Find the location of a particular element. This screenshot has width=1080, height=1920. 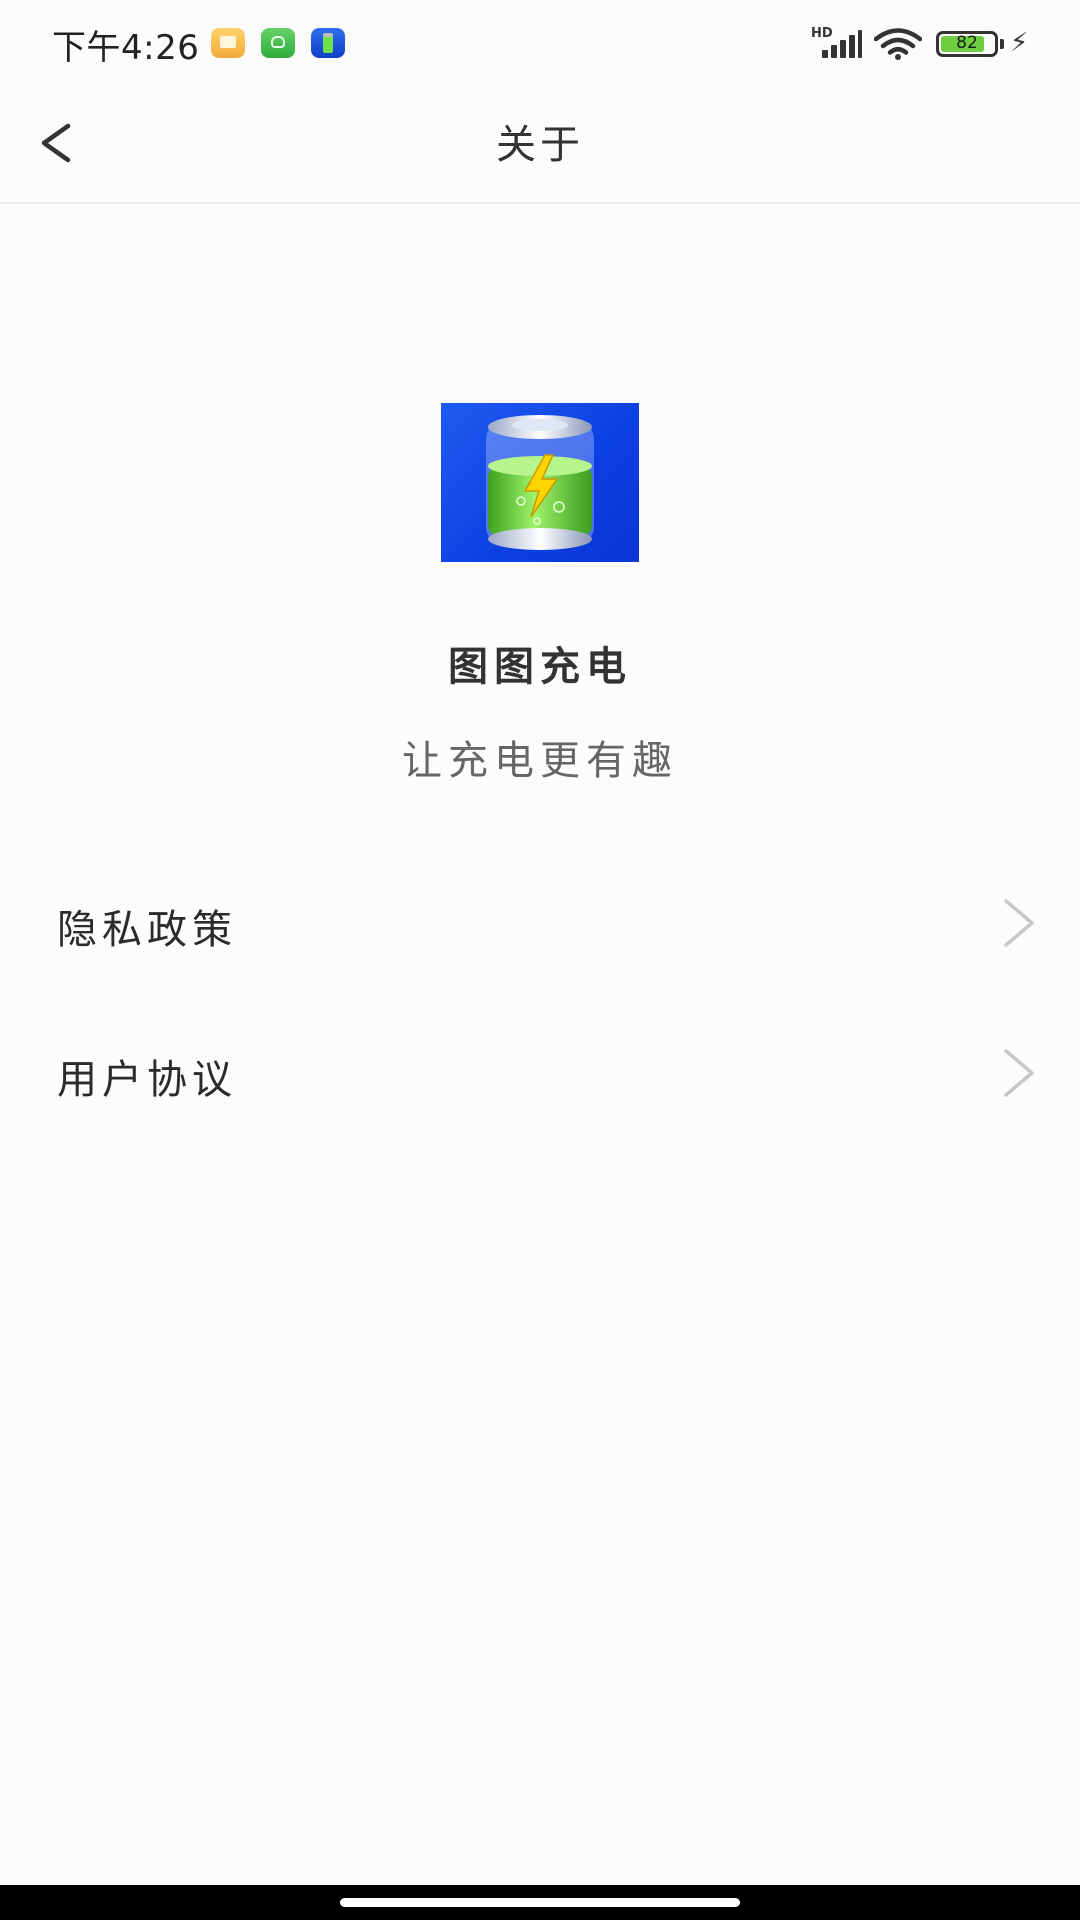

app-name: 图图充电 is located at coordinates (540, 667).